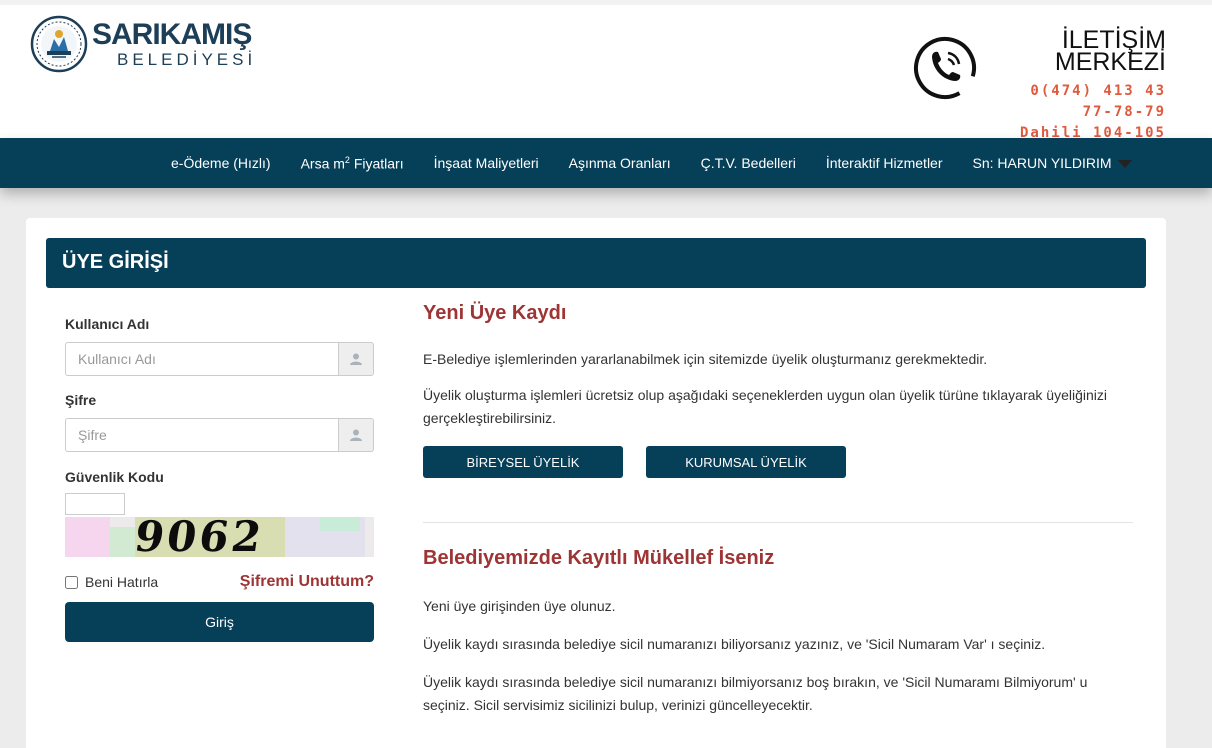 The image size is (1212, 748). I want to click on username-label: Kullanıcı Adı, so click(107, 324).